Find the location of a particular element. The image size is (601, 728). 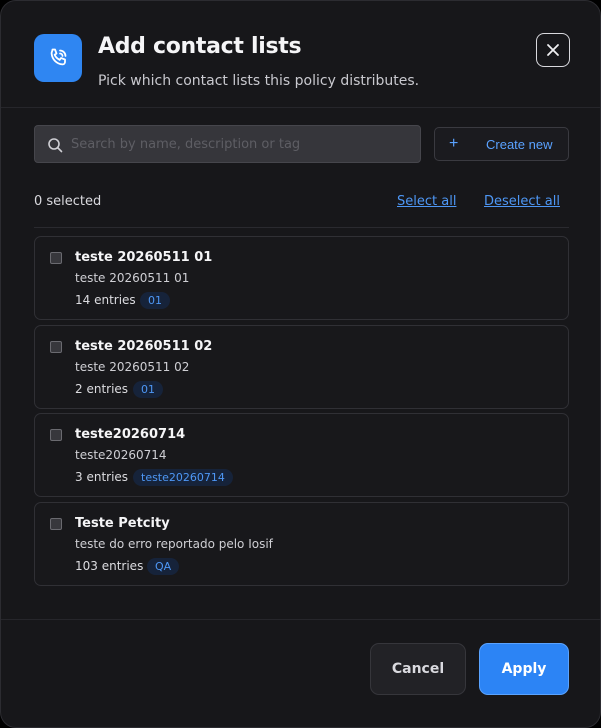

select-all-link: Select all is located at coordinates (426, 201).